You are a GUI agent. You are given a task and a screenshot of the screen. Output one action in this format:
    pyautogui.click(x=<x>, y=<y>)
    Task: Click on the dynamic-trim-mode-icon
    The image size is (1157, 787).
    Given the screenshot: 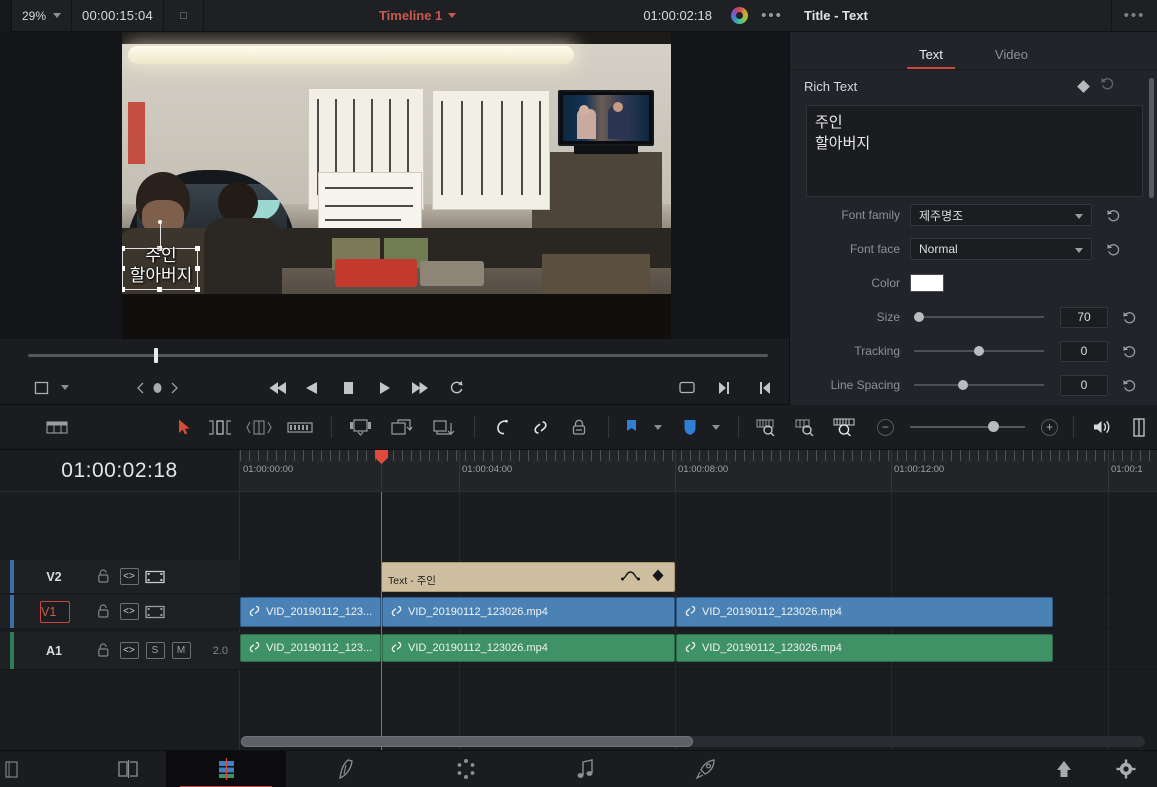 What is the action you would take?
    pyautogui.click(x=259, y=427)
    